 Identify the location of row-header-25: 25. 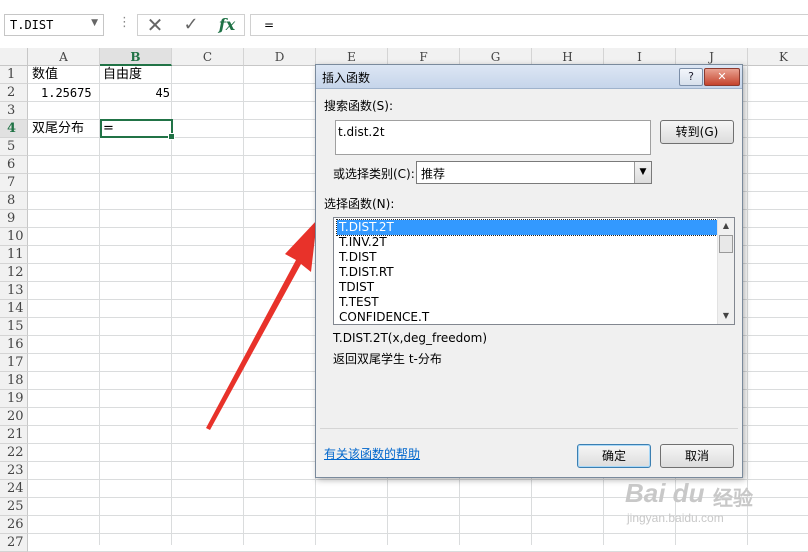
(14, 507).